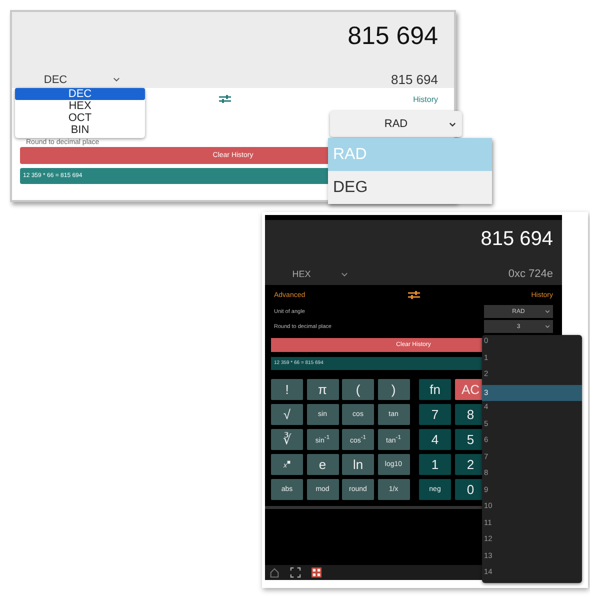  What do you see at coordinates (435, 464) in the screenshot?
I see `calculator-key: 1` at bounding box center [435, 464].